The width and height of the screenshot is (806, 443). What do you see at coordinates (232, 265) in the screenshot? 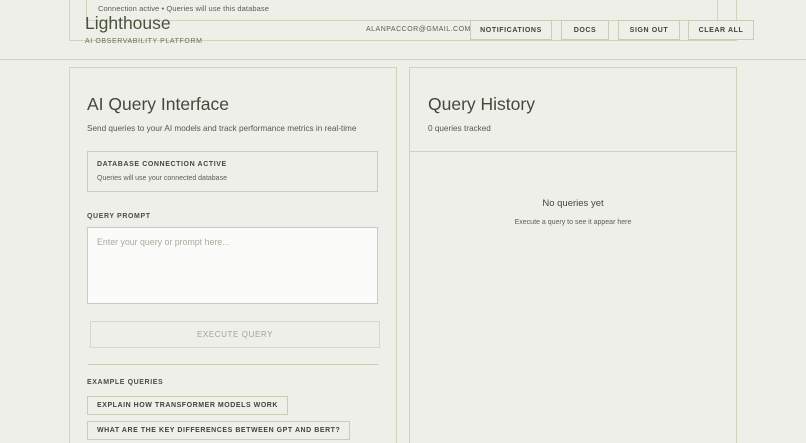
I see `query-prompt-input` at bounding box center [232, 265].